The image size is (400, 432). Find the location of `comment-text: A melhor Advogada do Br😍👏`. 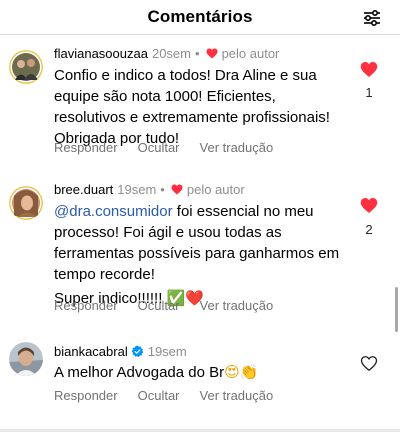

comment-text: A melhor Advogada do Br😍👏 is located at coordinates (204, 372).